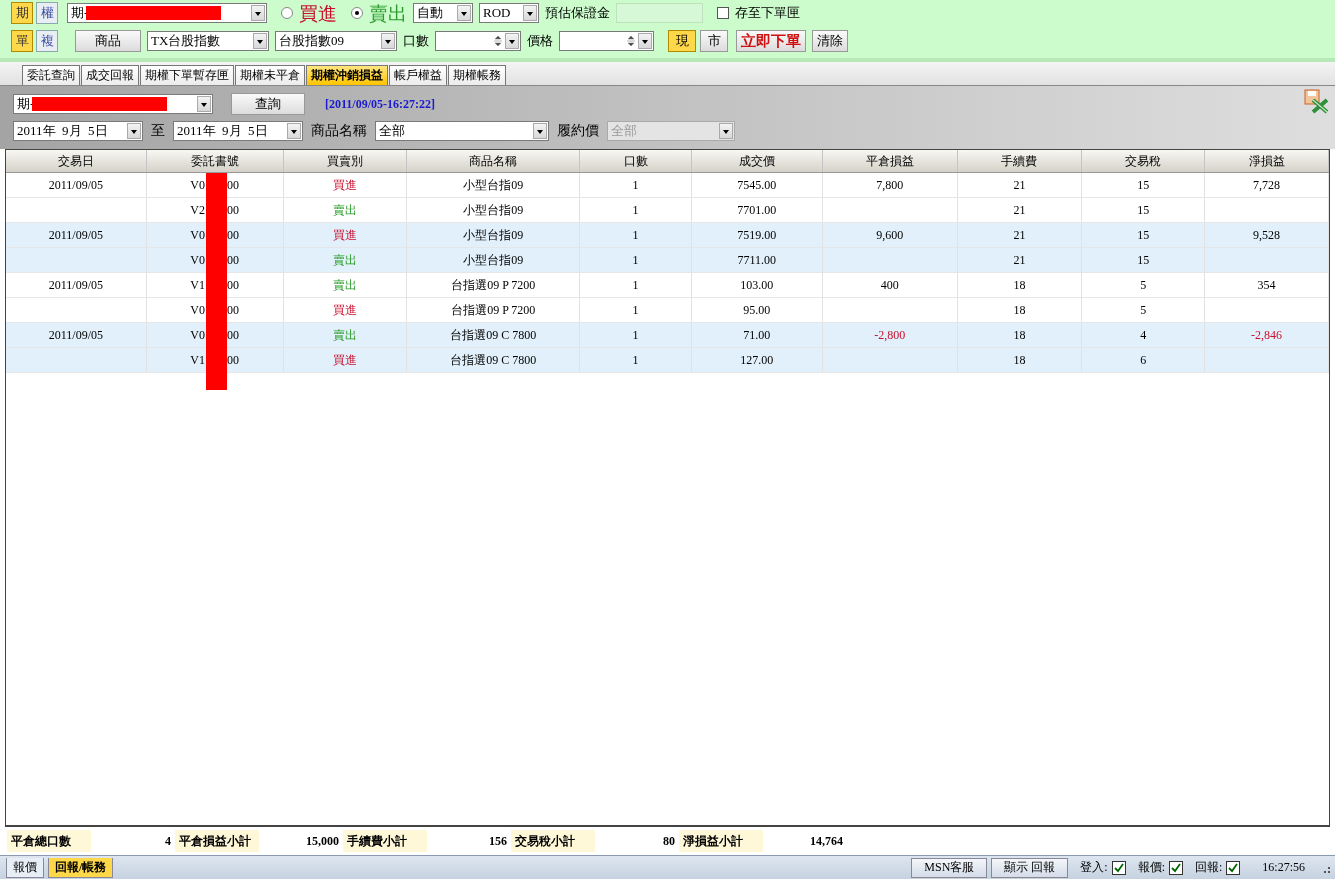  I want to click on tab: 帳戶權益, so click(418, 75).